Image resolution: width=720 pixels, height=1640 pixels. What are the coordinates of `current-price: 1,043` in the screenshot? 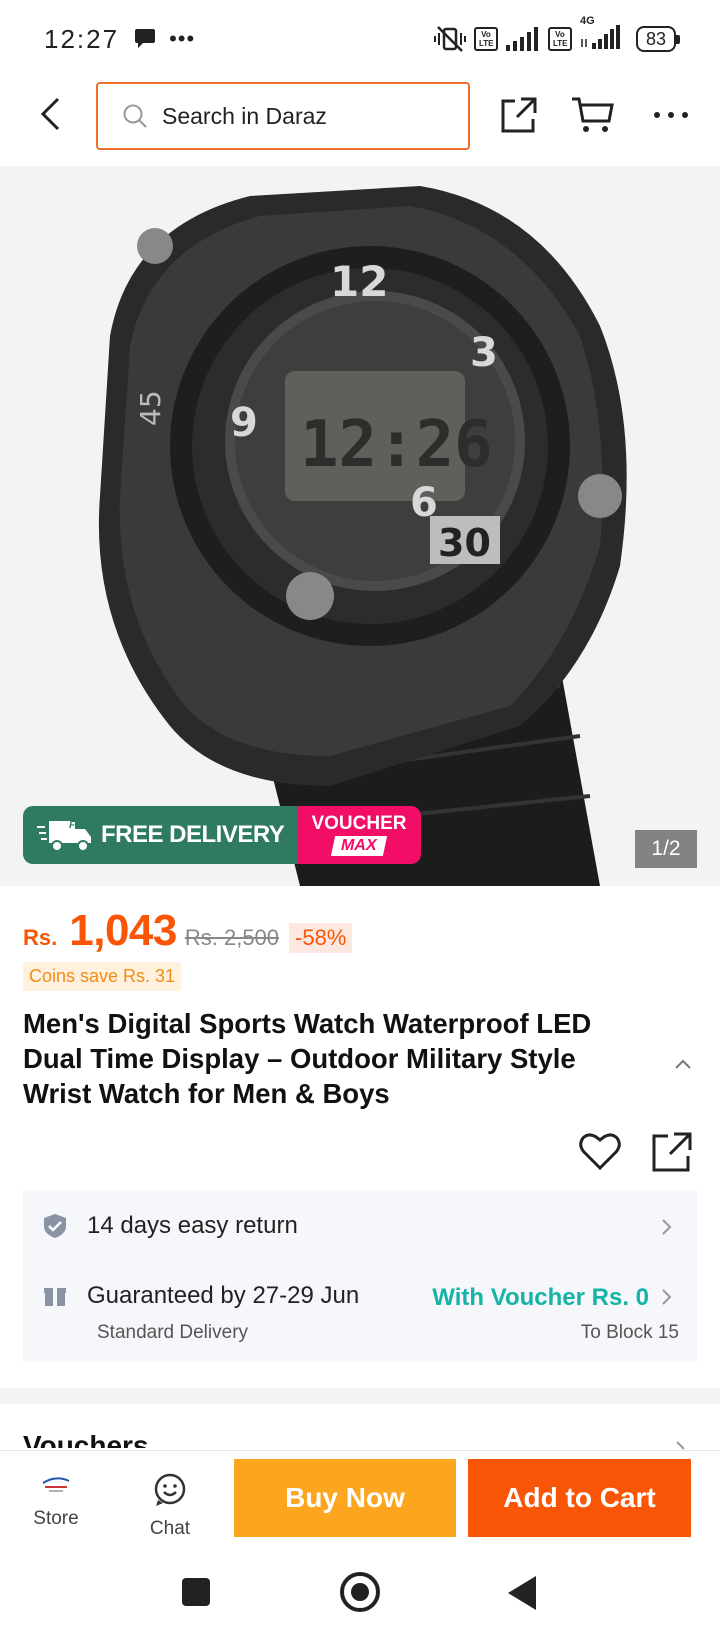 It's located at (123, 930).